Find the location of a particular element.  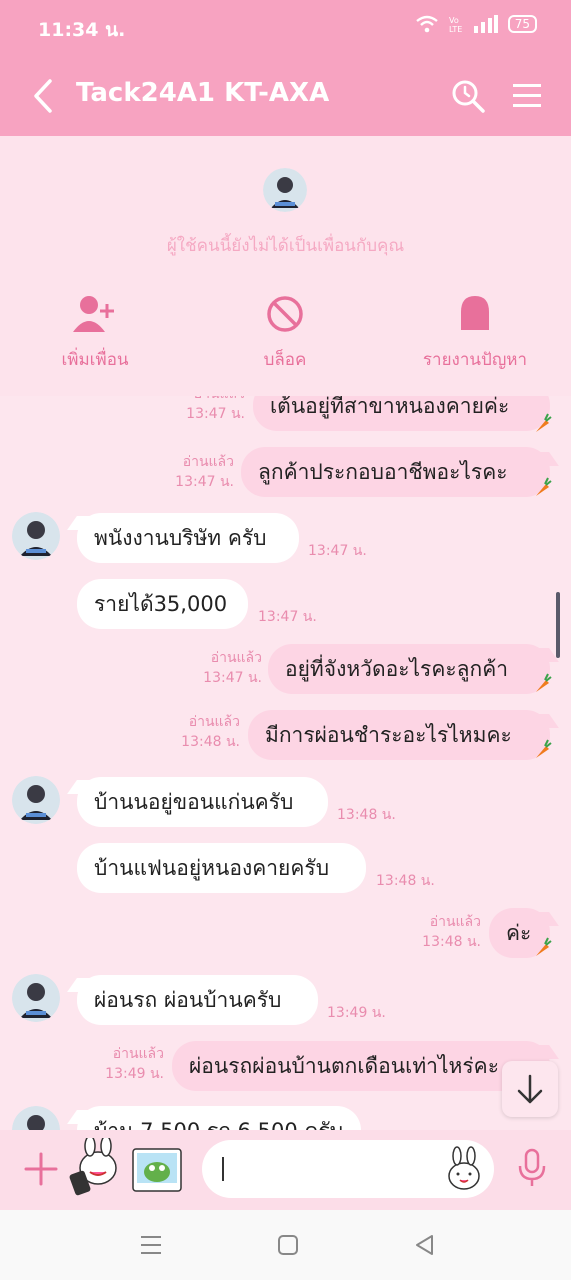

block-label: บล็อค is located at coordinates (285, 360).